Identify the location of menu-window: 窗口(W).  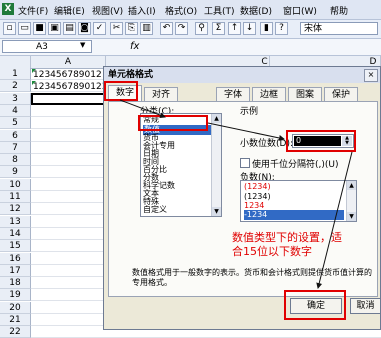
(300, 10).